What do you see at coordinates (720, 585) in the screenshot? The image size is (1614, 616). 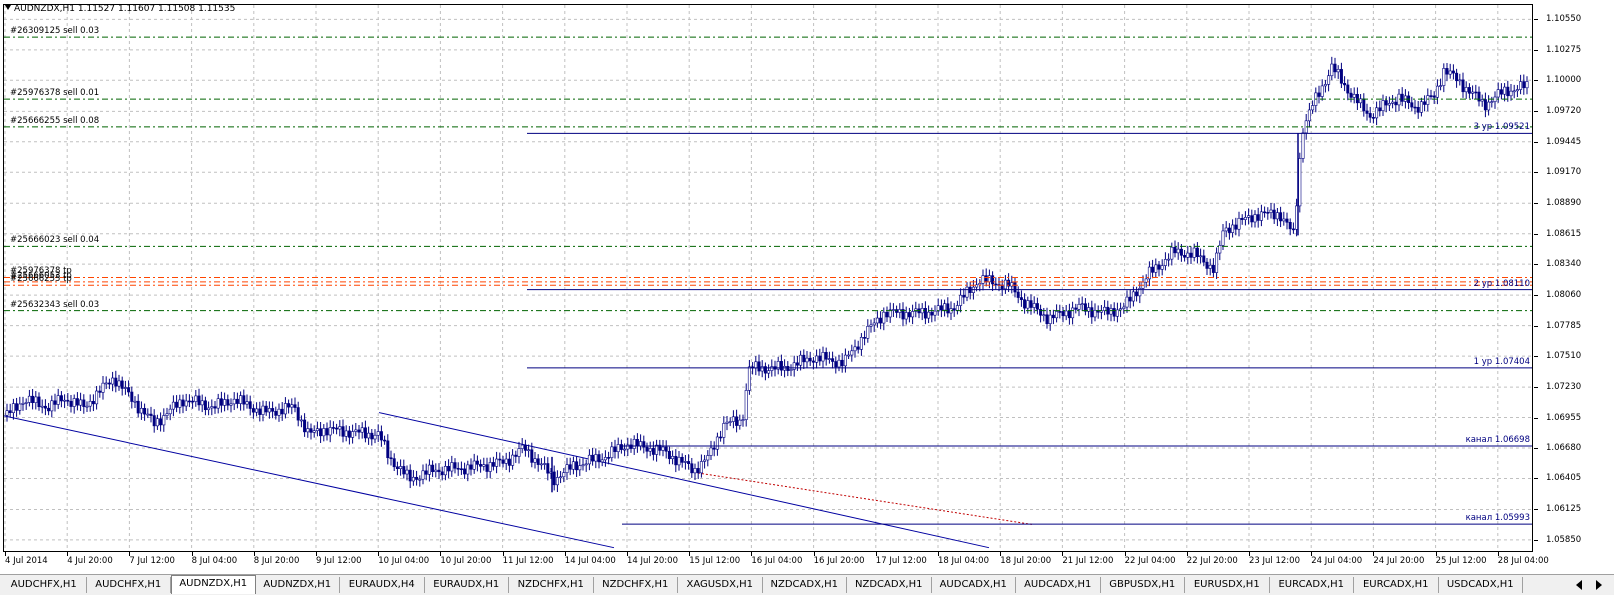 I see `chart-tab: XAGUSDX,H1` at bounding box center [720, 585].